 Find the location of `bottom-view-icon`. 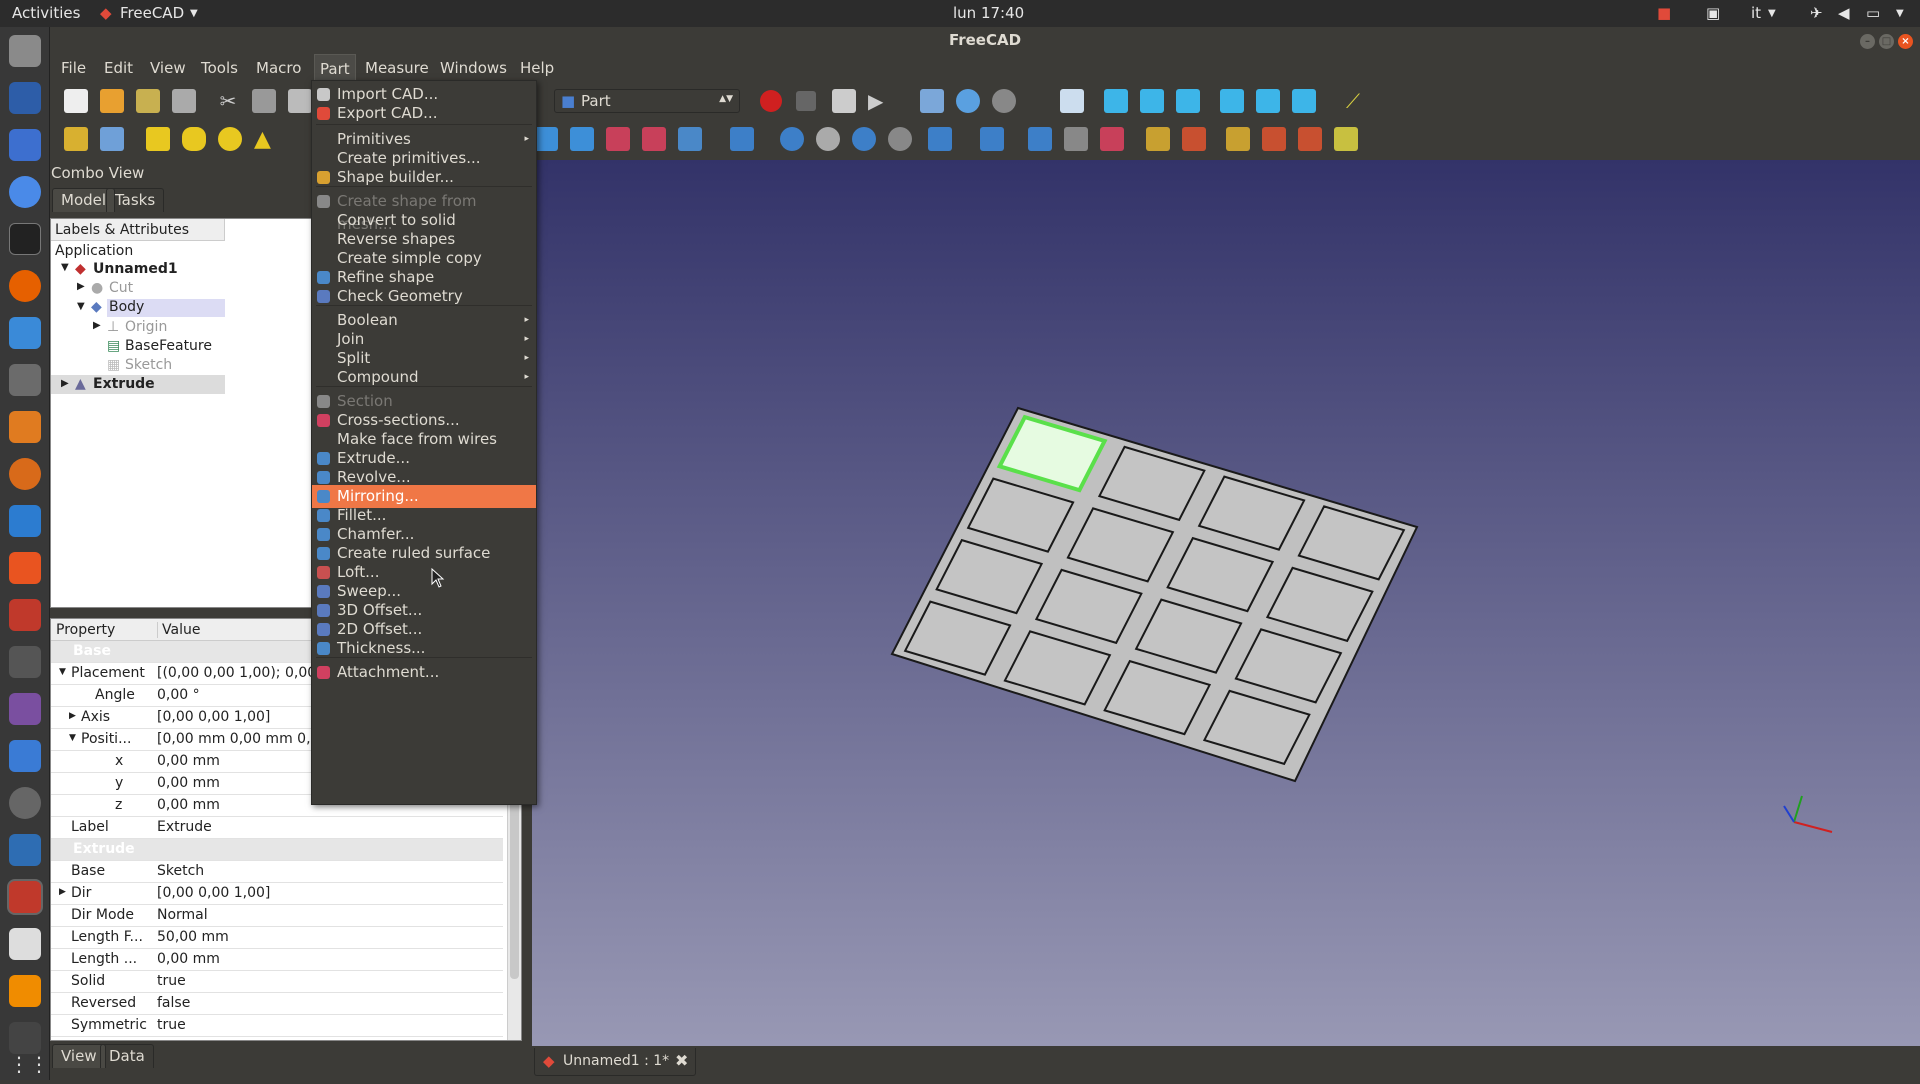

bottom-view-icon is located at coordinates (1268, 101).